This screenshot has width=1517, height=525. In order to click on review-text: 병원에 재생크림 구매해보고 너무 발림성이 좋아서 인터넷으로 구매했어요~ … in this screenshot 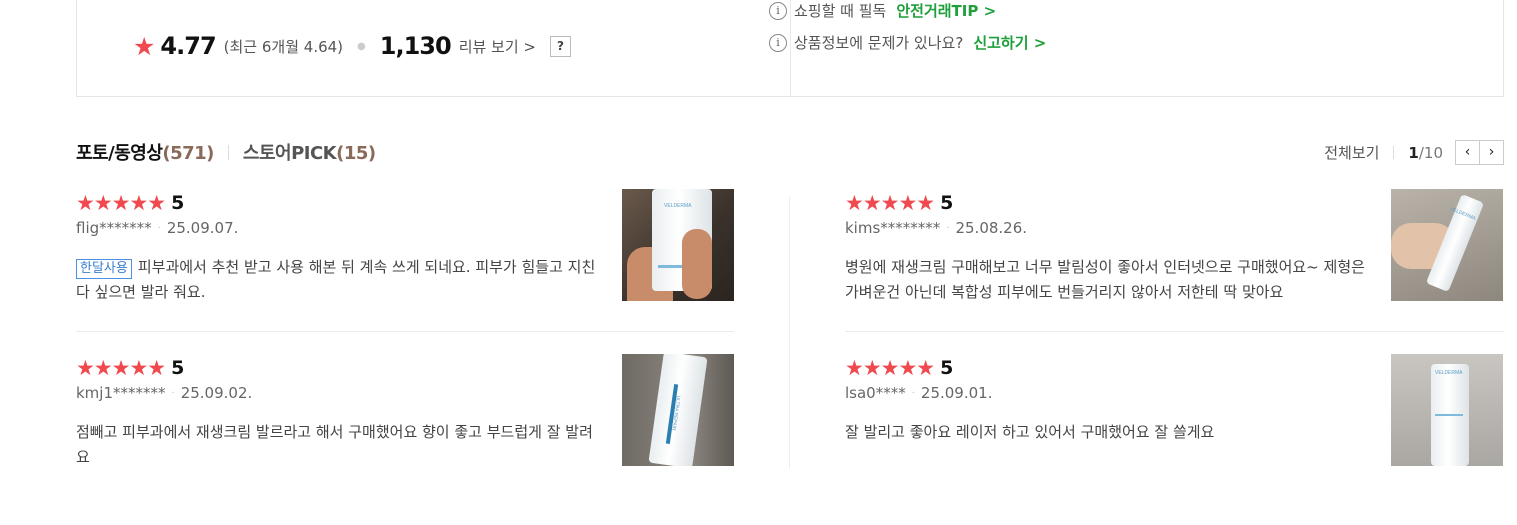, I will do `click(1105, 279)`.